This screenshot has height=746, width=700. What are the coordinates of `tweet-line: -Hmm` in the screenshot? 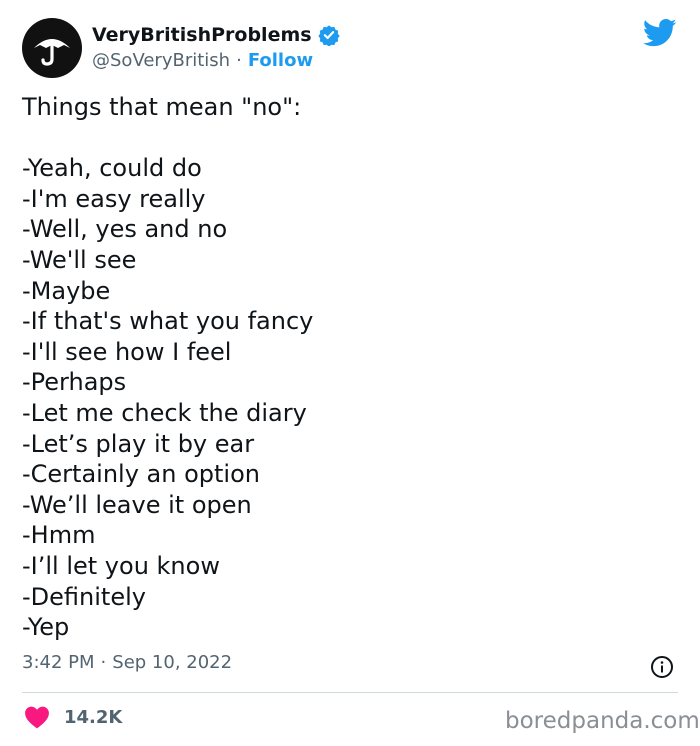 It's located at (59, 535).